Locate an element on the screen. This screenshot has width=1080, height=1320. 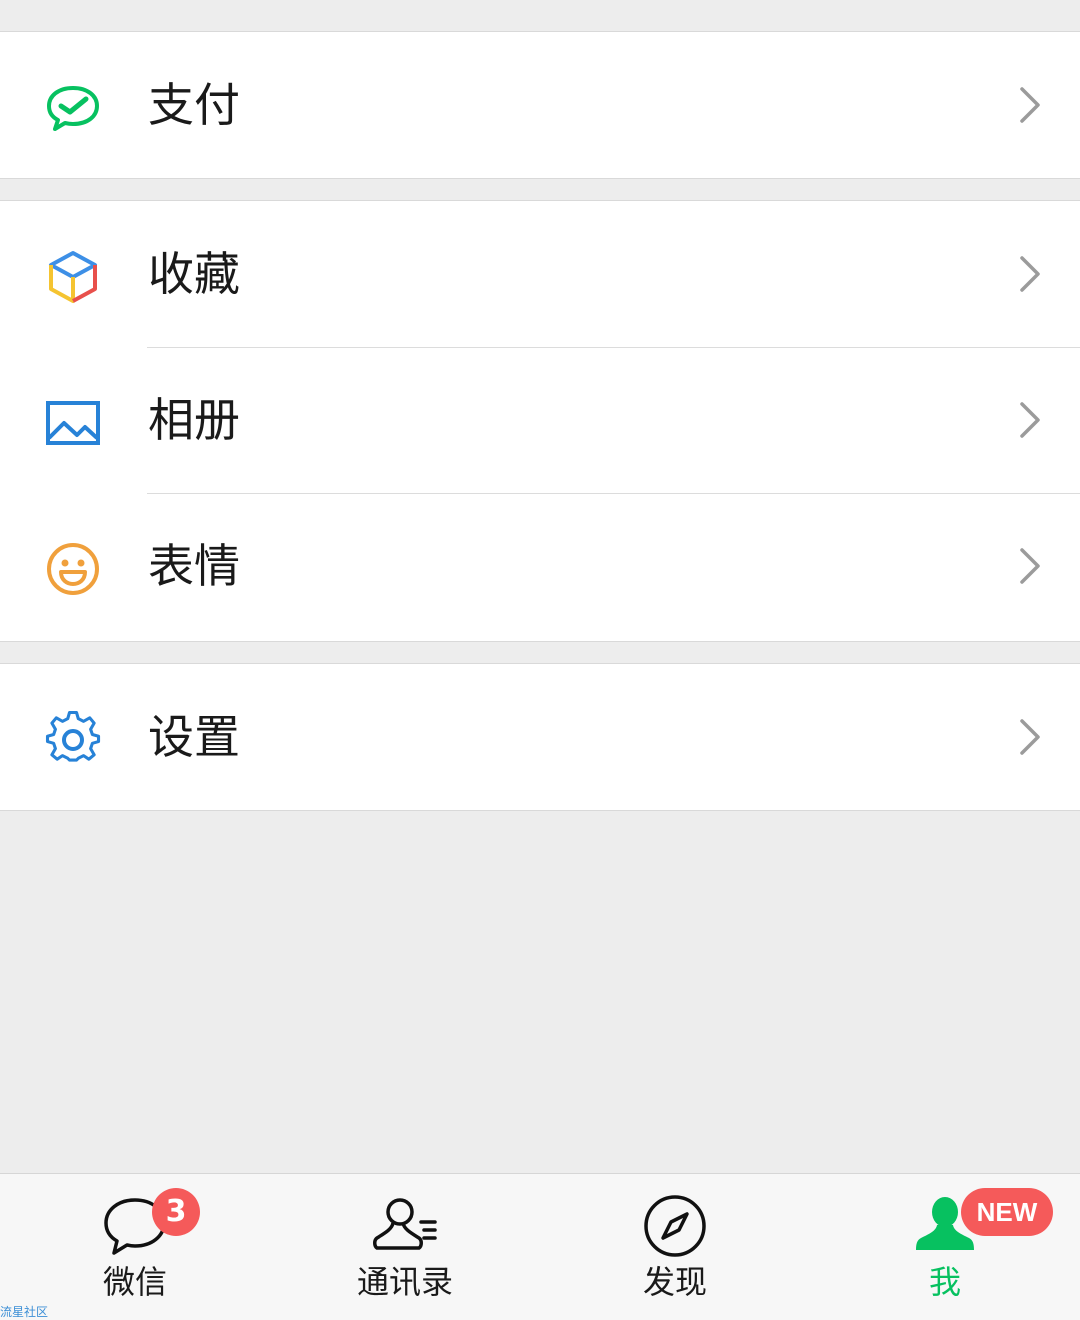
tab-label: 我 is located at coordinates (944, 1282).